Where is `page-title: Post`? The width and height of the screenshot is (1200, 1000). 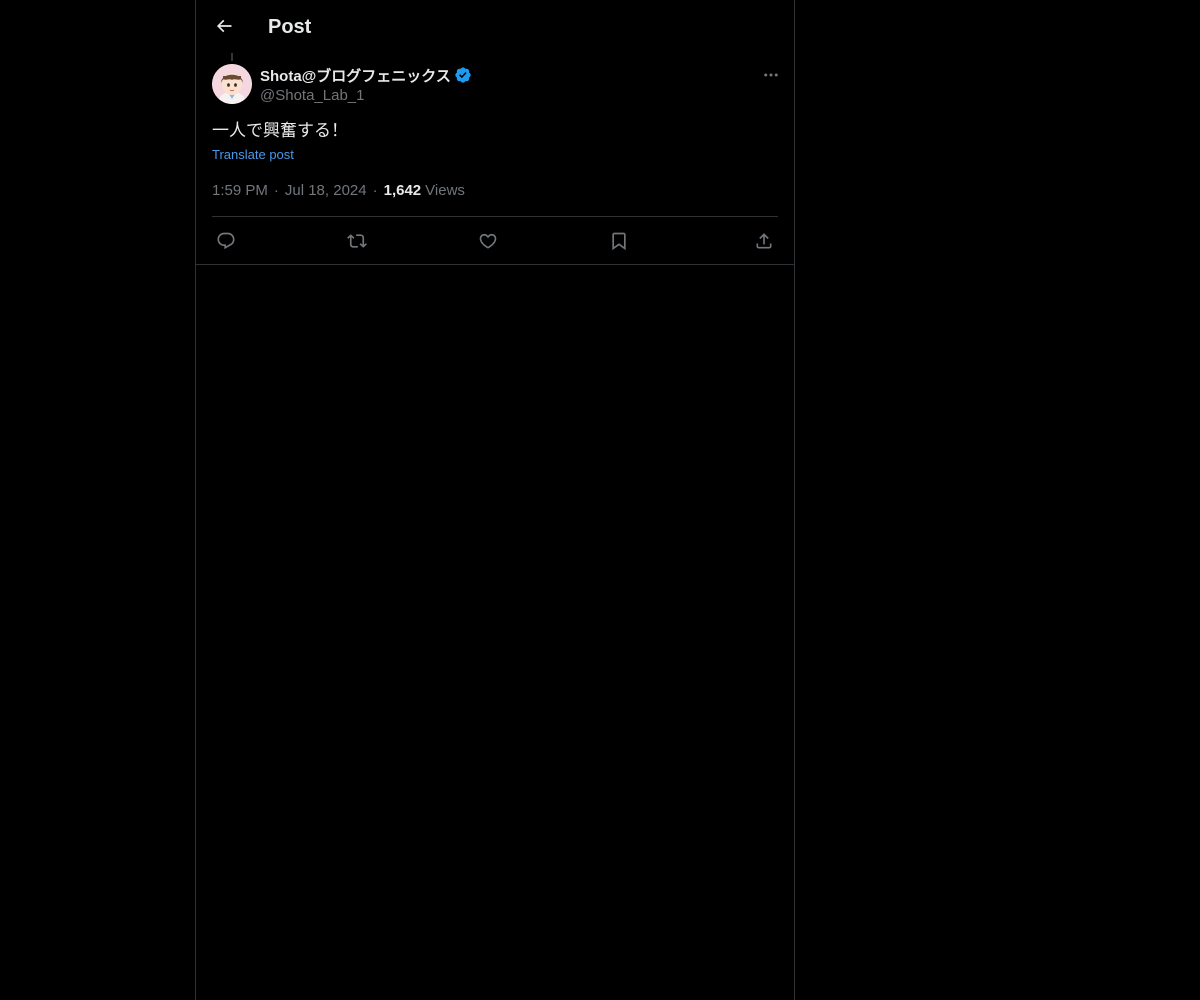 page-title: Post is located at coordinates (290, 27).